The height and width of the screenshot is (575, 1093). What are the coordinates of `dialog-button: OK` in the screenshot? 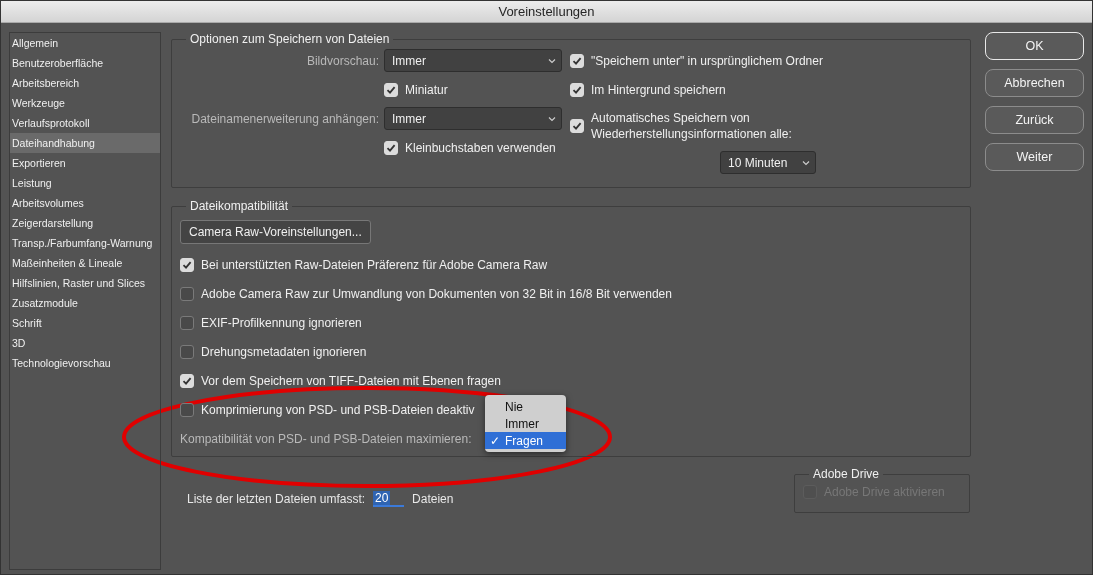 It's located at (1034, 46).